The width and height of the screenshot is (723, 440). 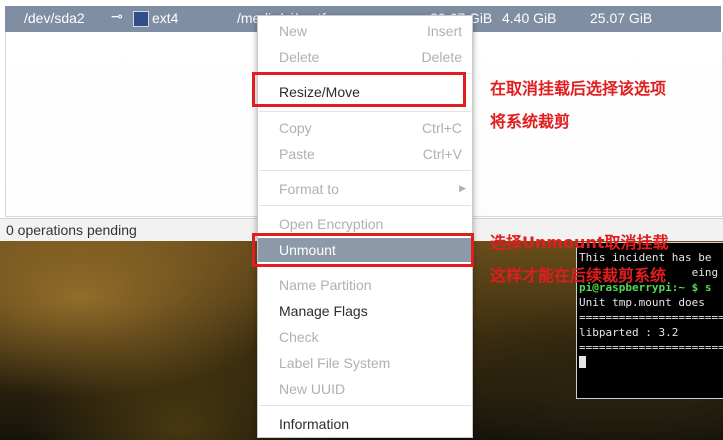 I want to click on menu-item-shortcut: Insert, so click(x=444, y=31).